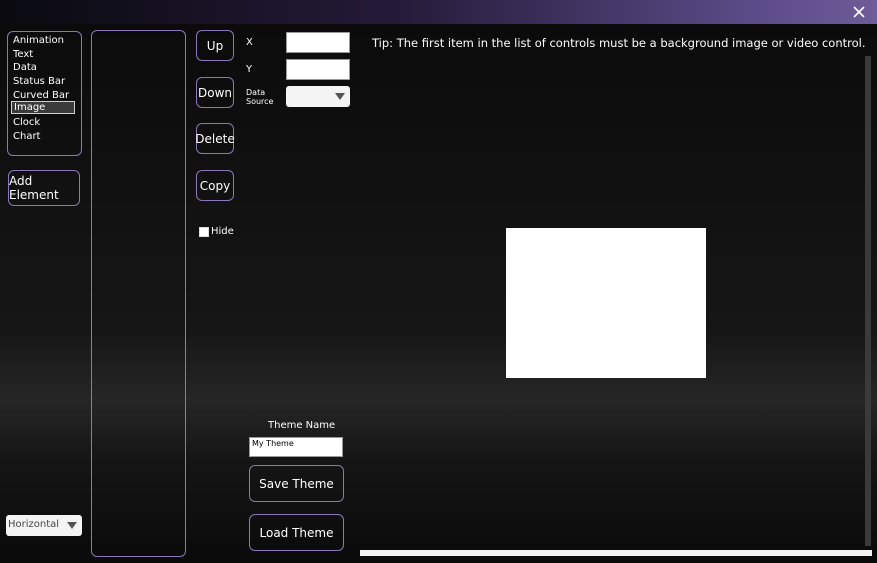  Describe the element at coordinates (215, 92) in the screenshot. I see `down-button: Down` at that location.